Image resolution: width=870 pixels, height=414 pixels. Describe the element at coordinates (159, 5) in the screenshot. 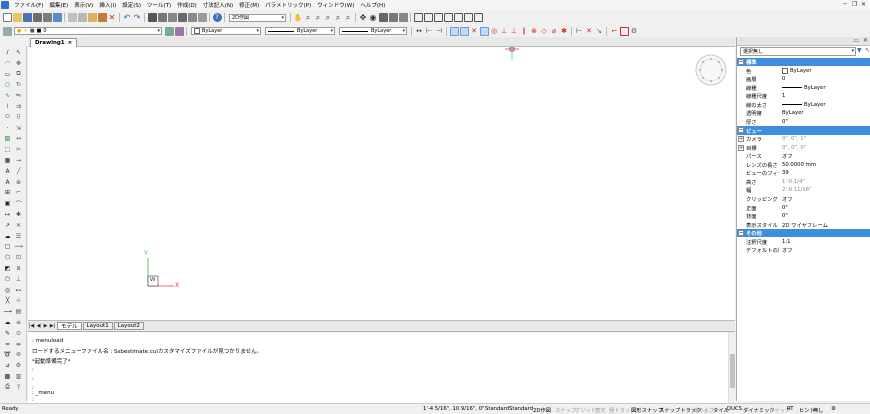

I see `menu-tools: ツール(T)` at that location.